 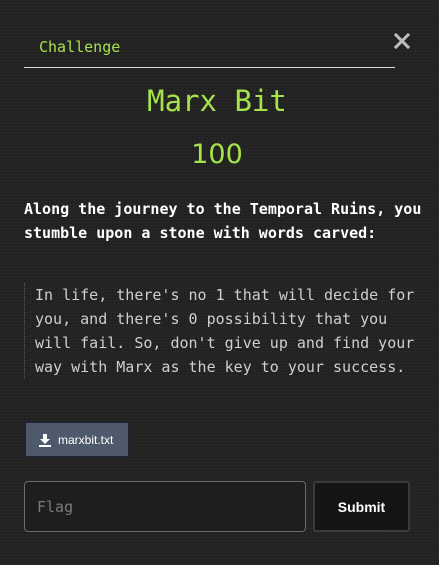 I want to click on download-icon, so click(x=45, y=440).